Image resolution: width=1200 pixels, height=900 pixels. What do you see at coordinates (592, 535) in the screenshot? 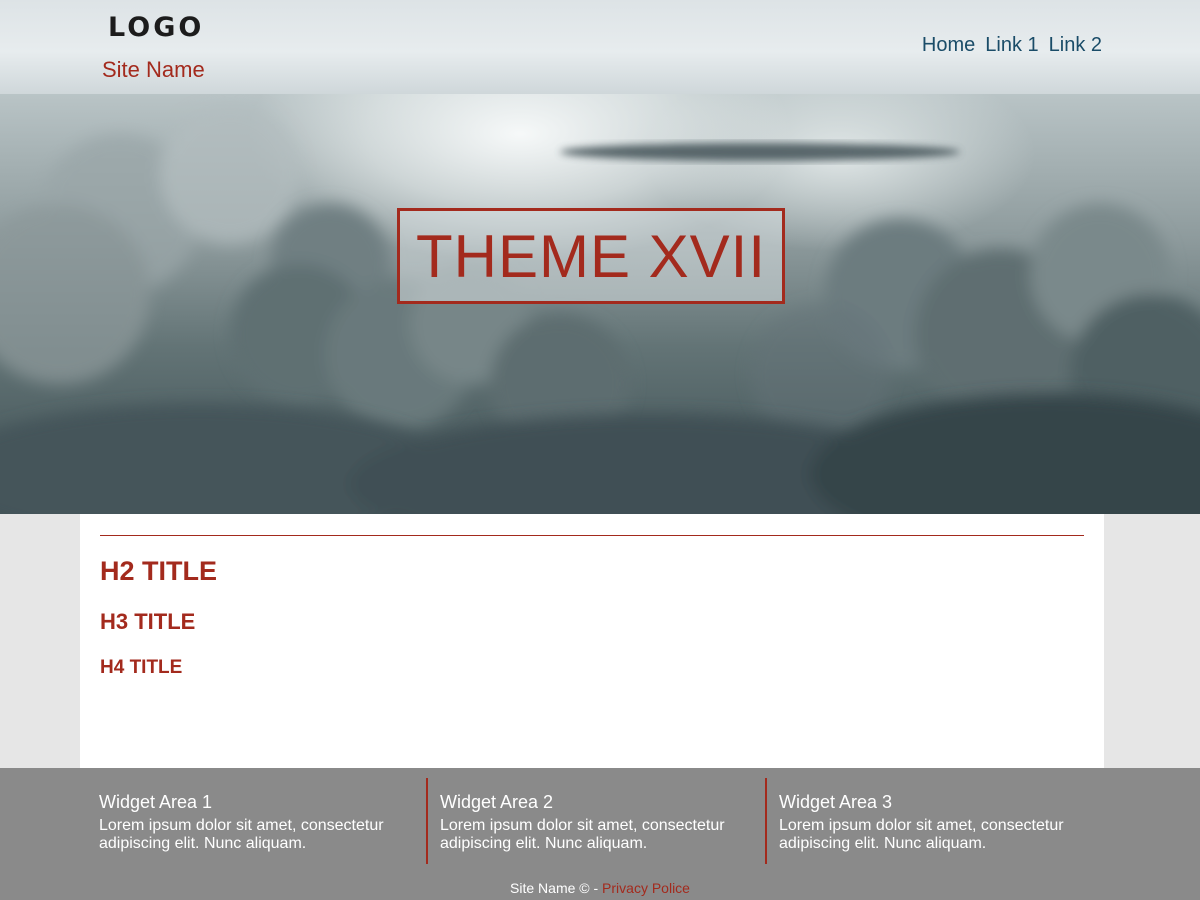
I see `content-divider` at bounding box center [592, 535].